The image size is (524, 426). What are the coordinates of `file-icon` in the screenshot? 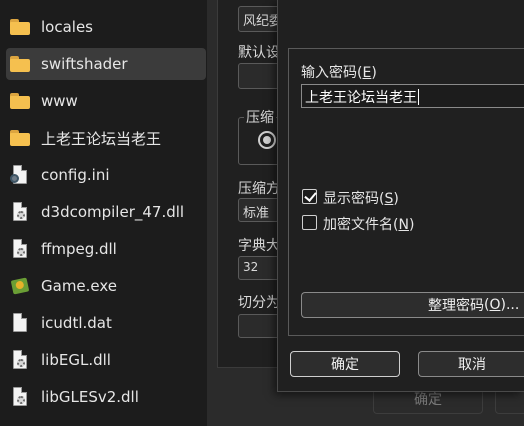 It's located at (20, 323).